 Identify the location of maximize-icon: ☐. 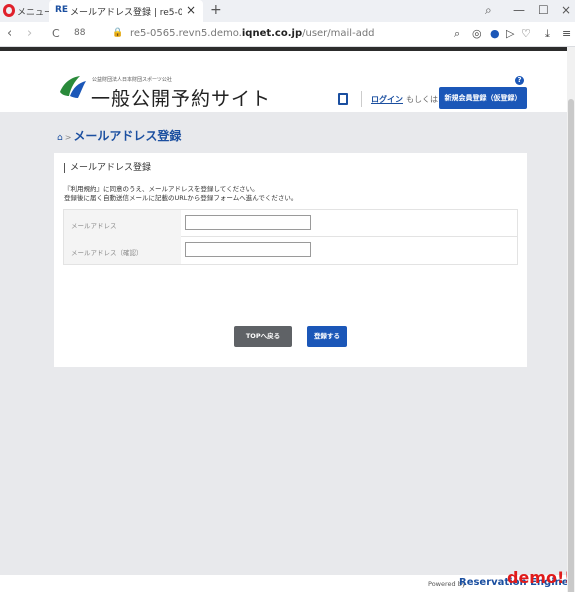
(543, 10).